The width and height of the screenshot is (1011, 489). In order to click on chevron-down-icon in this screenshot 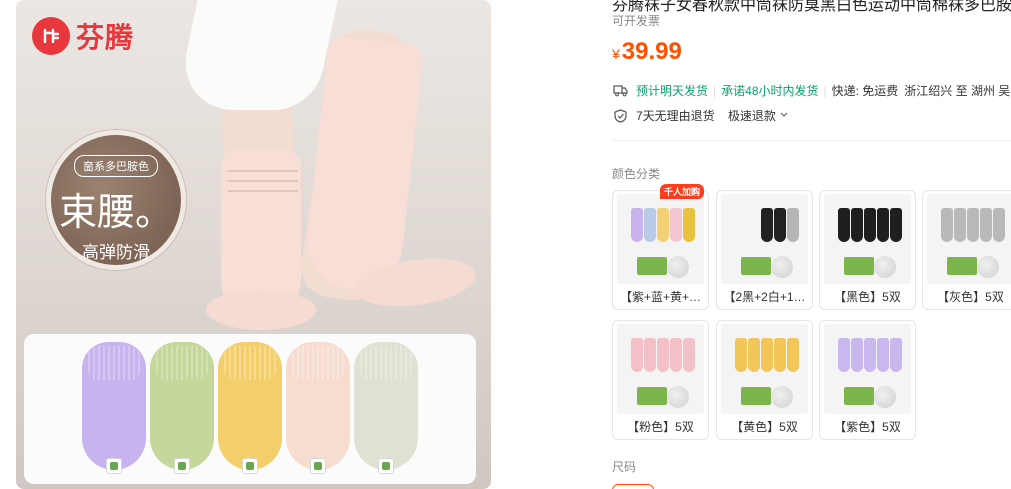, I will do `click(784, 115)`.